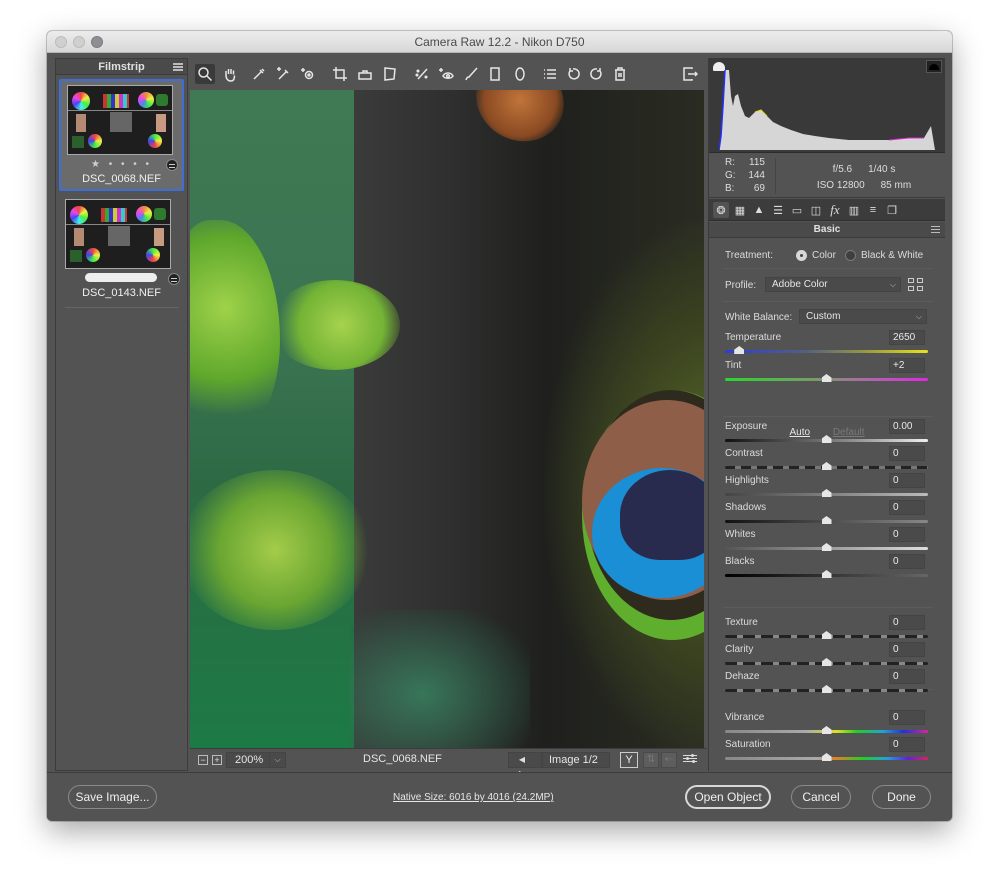 The width and height of the screenshot is (999, 884). I want to click on contrast-slider-thumb, so click(826, 466).